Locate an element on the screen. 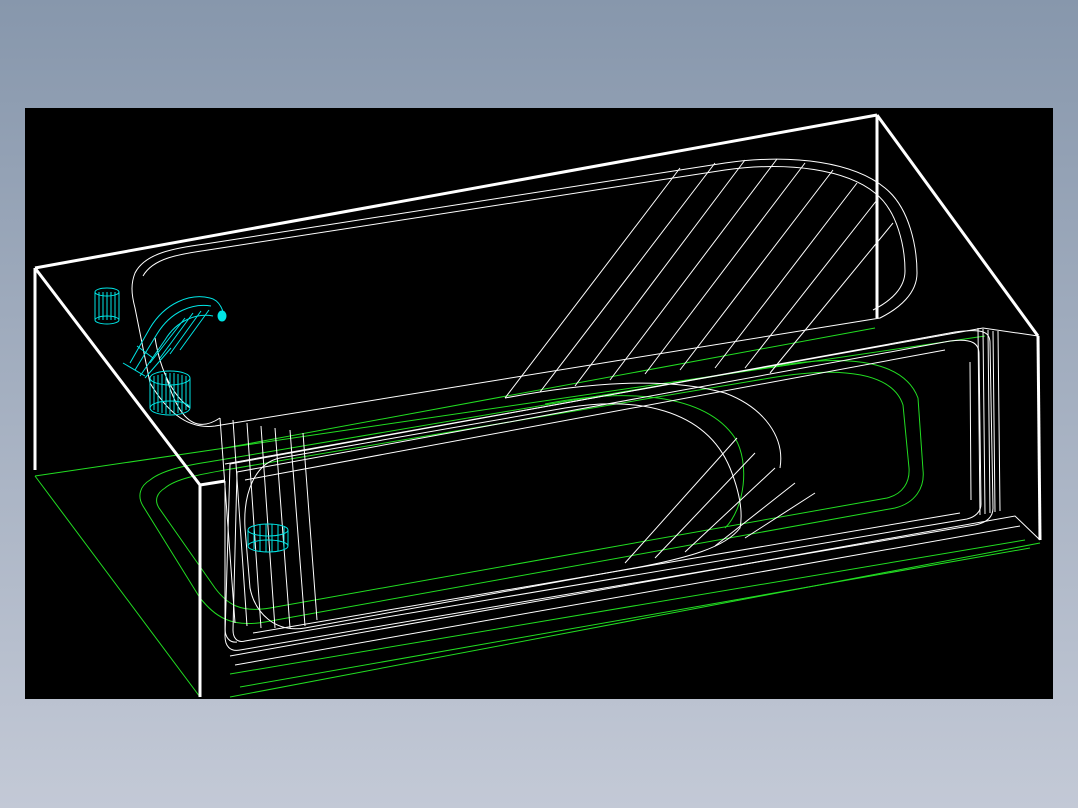  back-slope-bottom is located at coordinates (643, 425).